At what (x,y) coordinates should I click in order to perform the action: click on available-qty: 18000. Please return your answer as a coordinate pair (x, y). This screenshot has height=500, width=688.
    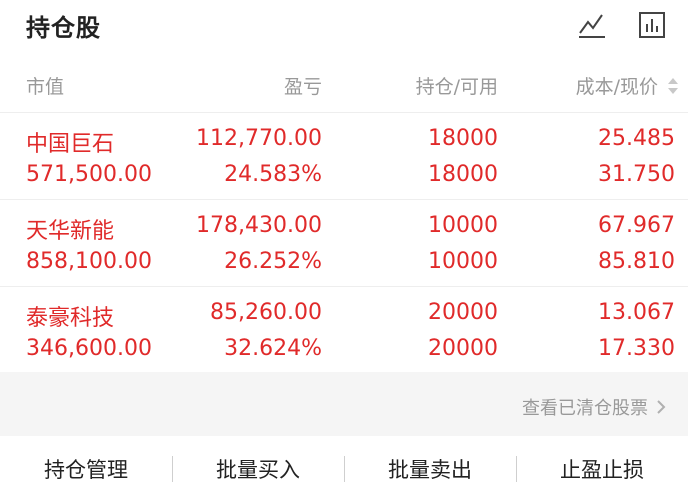
    Looking at the image, I should click on (463, 174).